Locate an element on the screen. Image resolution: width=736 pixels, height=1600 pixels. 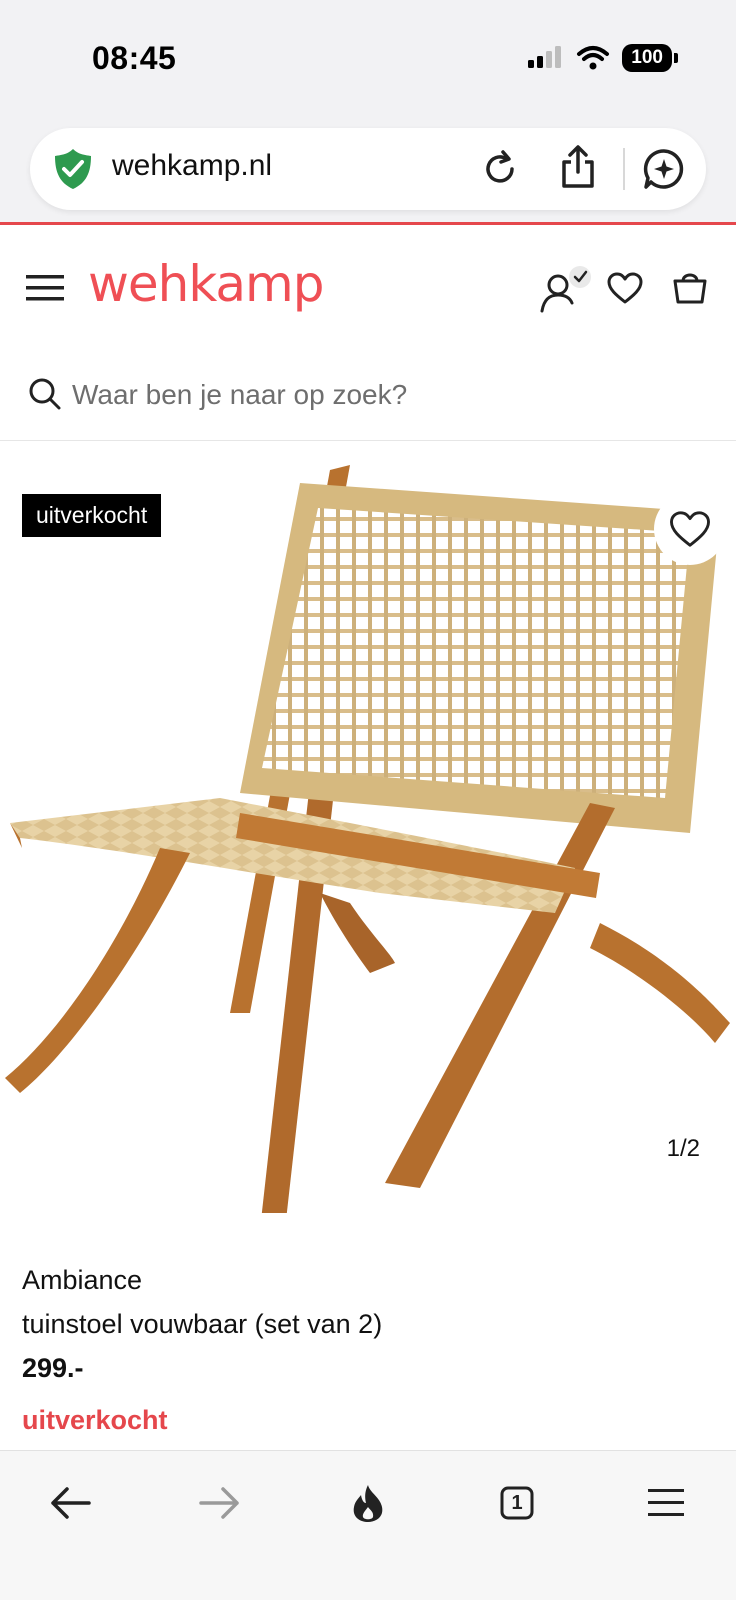
browser-menu-button is located at coordinates (666, 1503).